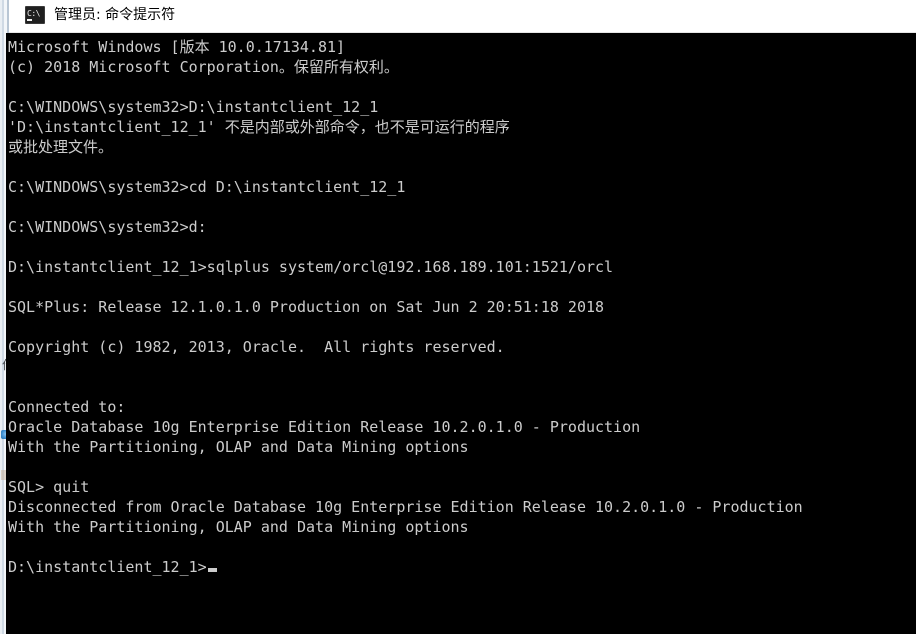 The image size is (916, 634). I want to click on console-line: C:\WINDOWS\system32>d:, so click(107, 227).